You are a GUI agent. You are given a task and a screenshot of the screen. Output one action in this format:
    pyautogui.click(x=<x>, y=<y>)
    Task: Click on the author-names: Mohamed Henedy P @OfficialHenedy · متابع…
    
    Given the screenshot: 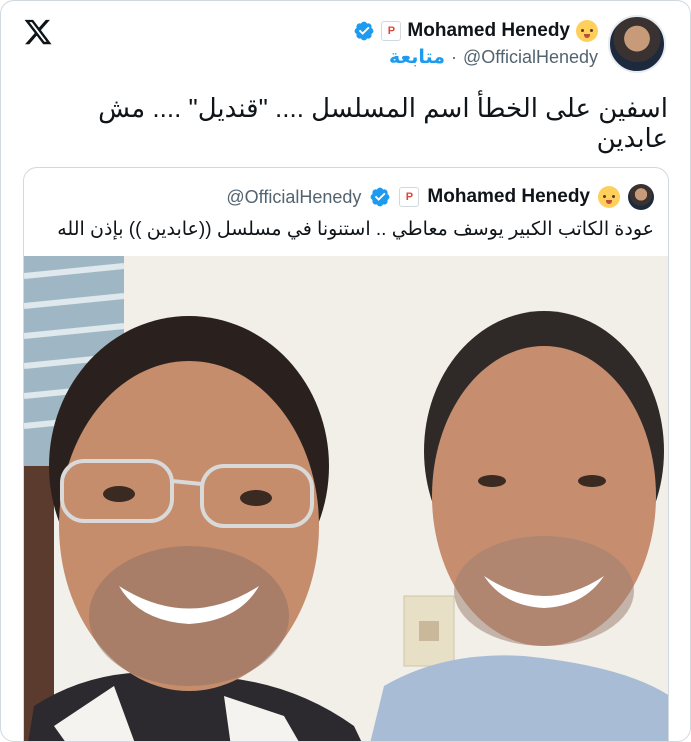 What is the action you would take?
    pyautogui.click(x=475, y=44)
    